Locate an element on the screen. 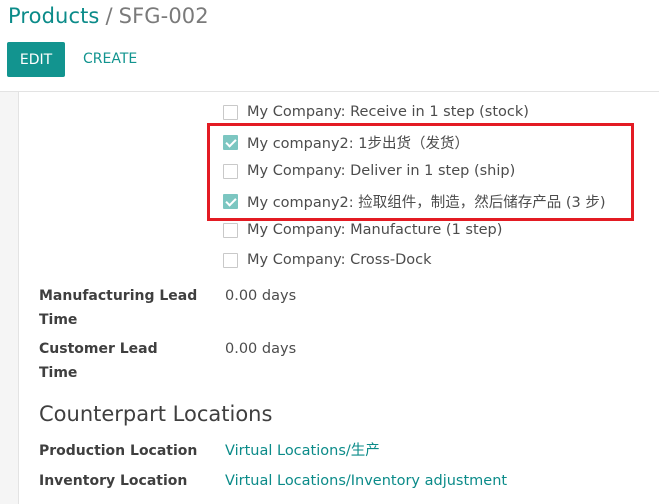 This screenshot has width=659, height=504. manufacturing-lead-time-label: Manufacturing Lead Time is located at coordinates (118, 308).